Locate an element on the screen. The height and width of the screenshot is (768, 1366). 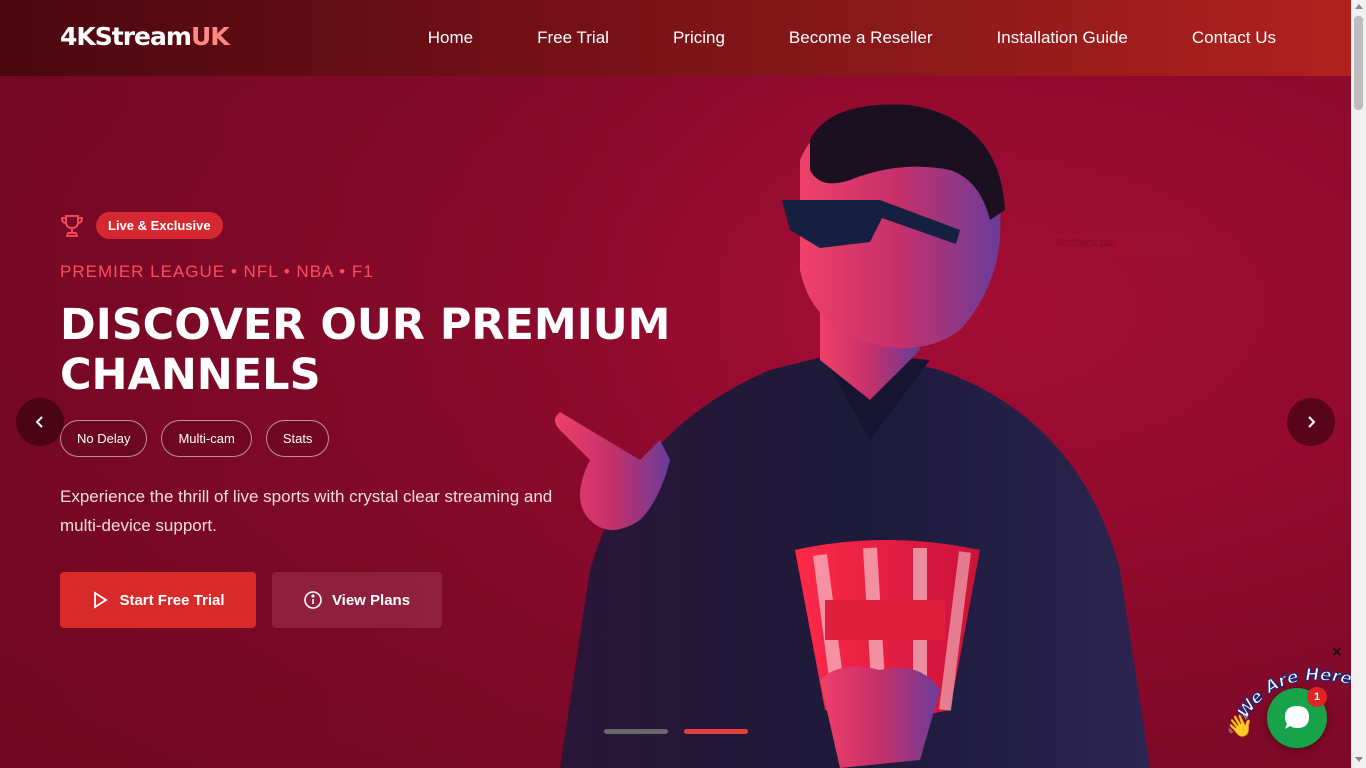
slider-next-button is located at coordinates (1311, 422).